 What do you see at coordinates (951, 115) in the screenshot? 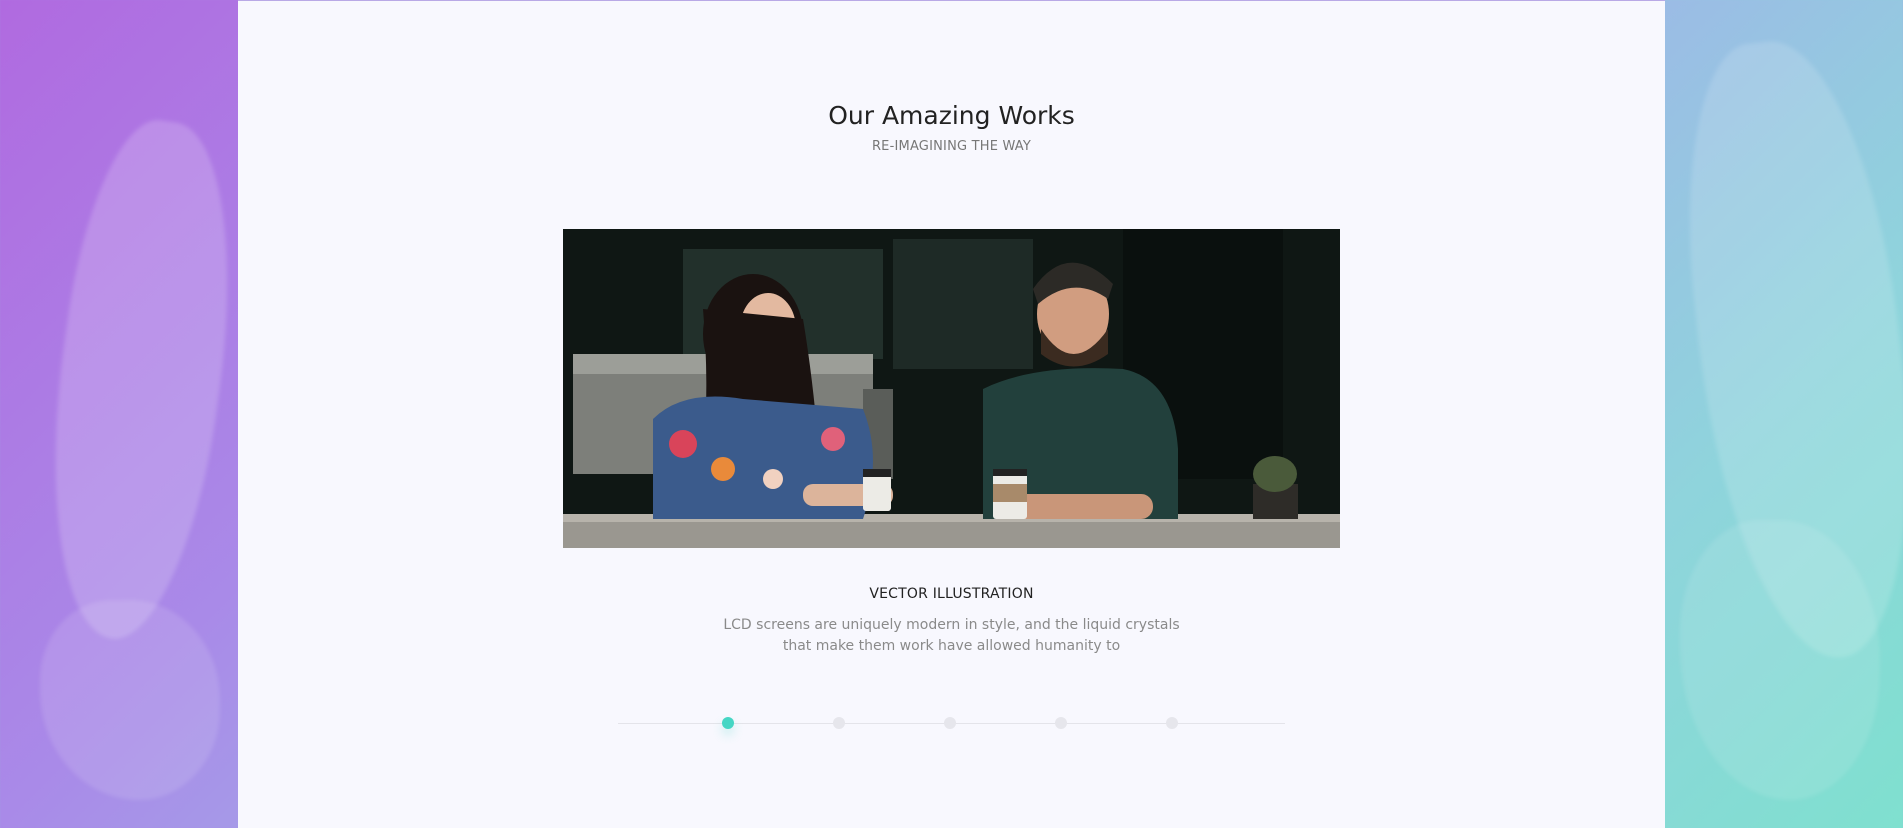
I see `section-title: Our Amazing Works` at bounding box center [951, 115].